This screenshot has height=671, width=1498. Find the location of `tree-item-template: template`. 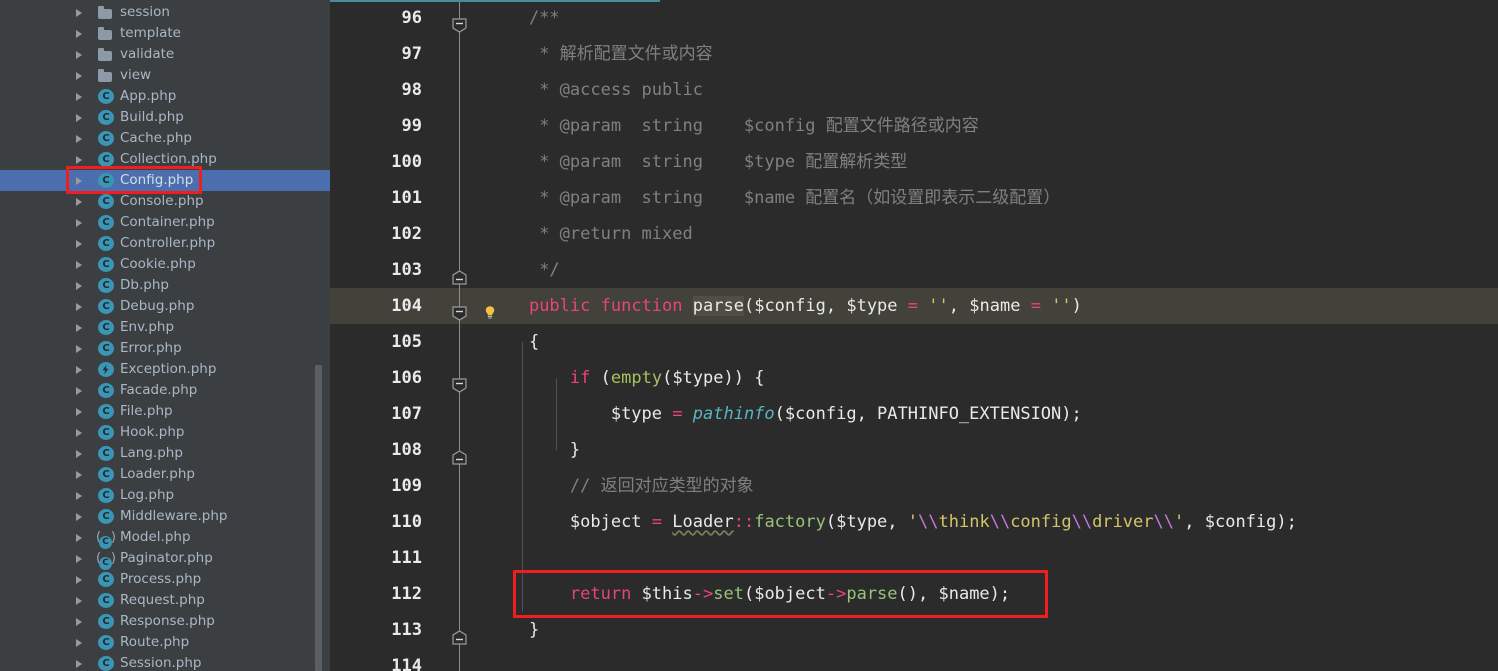

tree-item-template: template is located at coordinates (165, 33).